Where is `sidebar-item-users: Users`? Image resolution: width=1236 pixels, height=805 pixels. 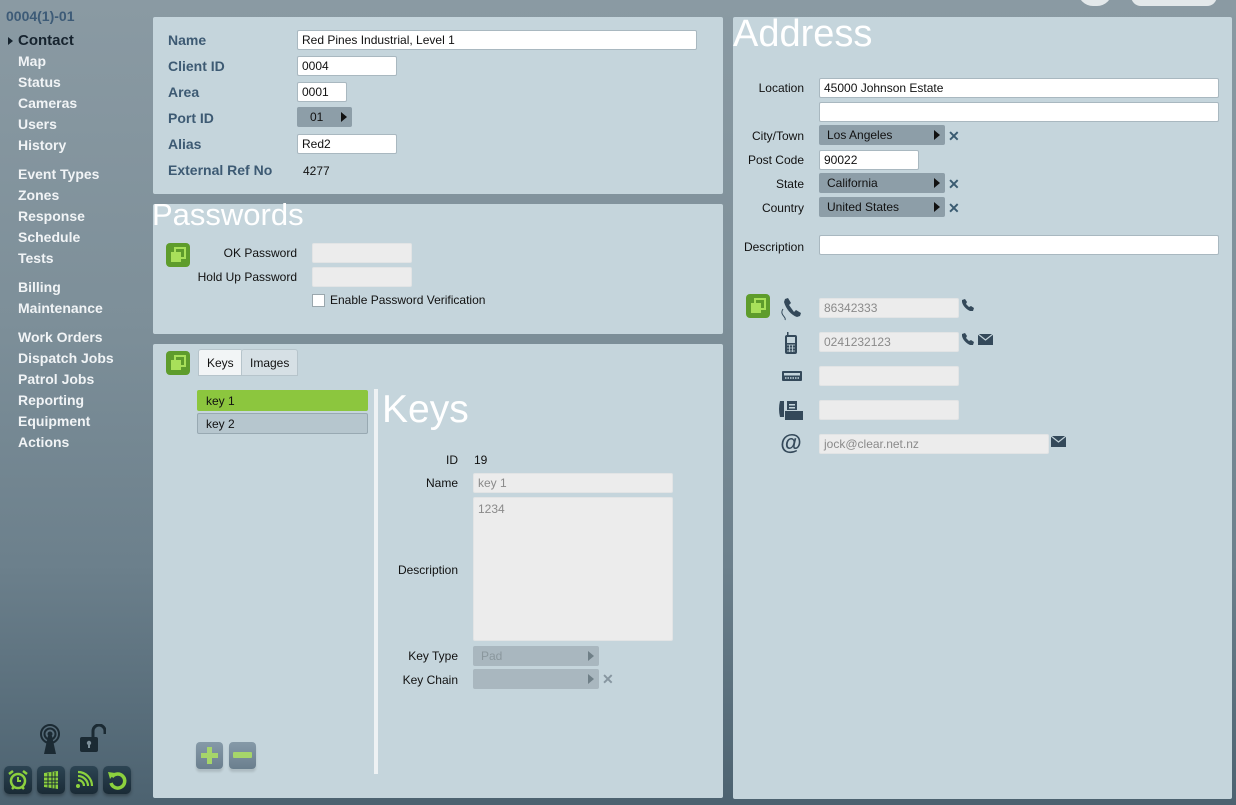 sidebar-item-users: Users is located at coordinates (66, 124).